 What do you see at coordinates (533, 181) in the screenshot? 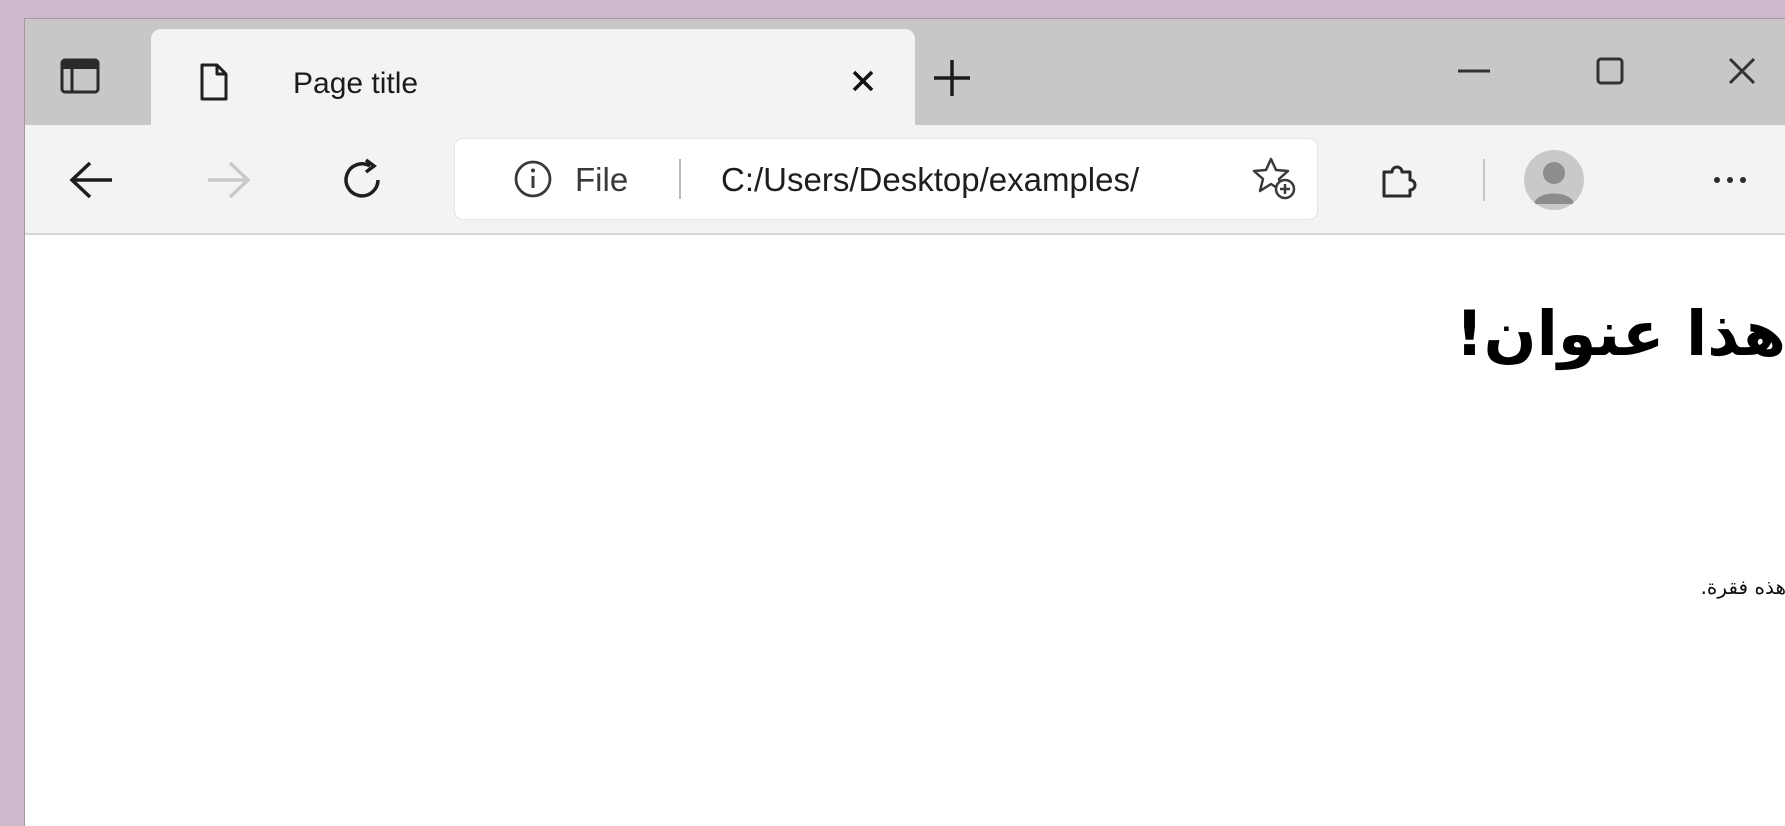
I see `info-icon` at bounding box center [533, 181].